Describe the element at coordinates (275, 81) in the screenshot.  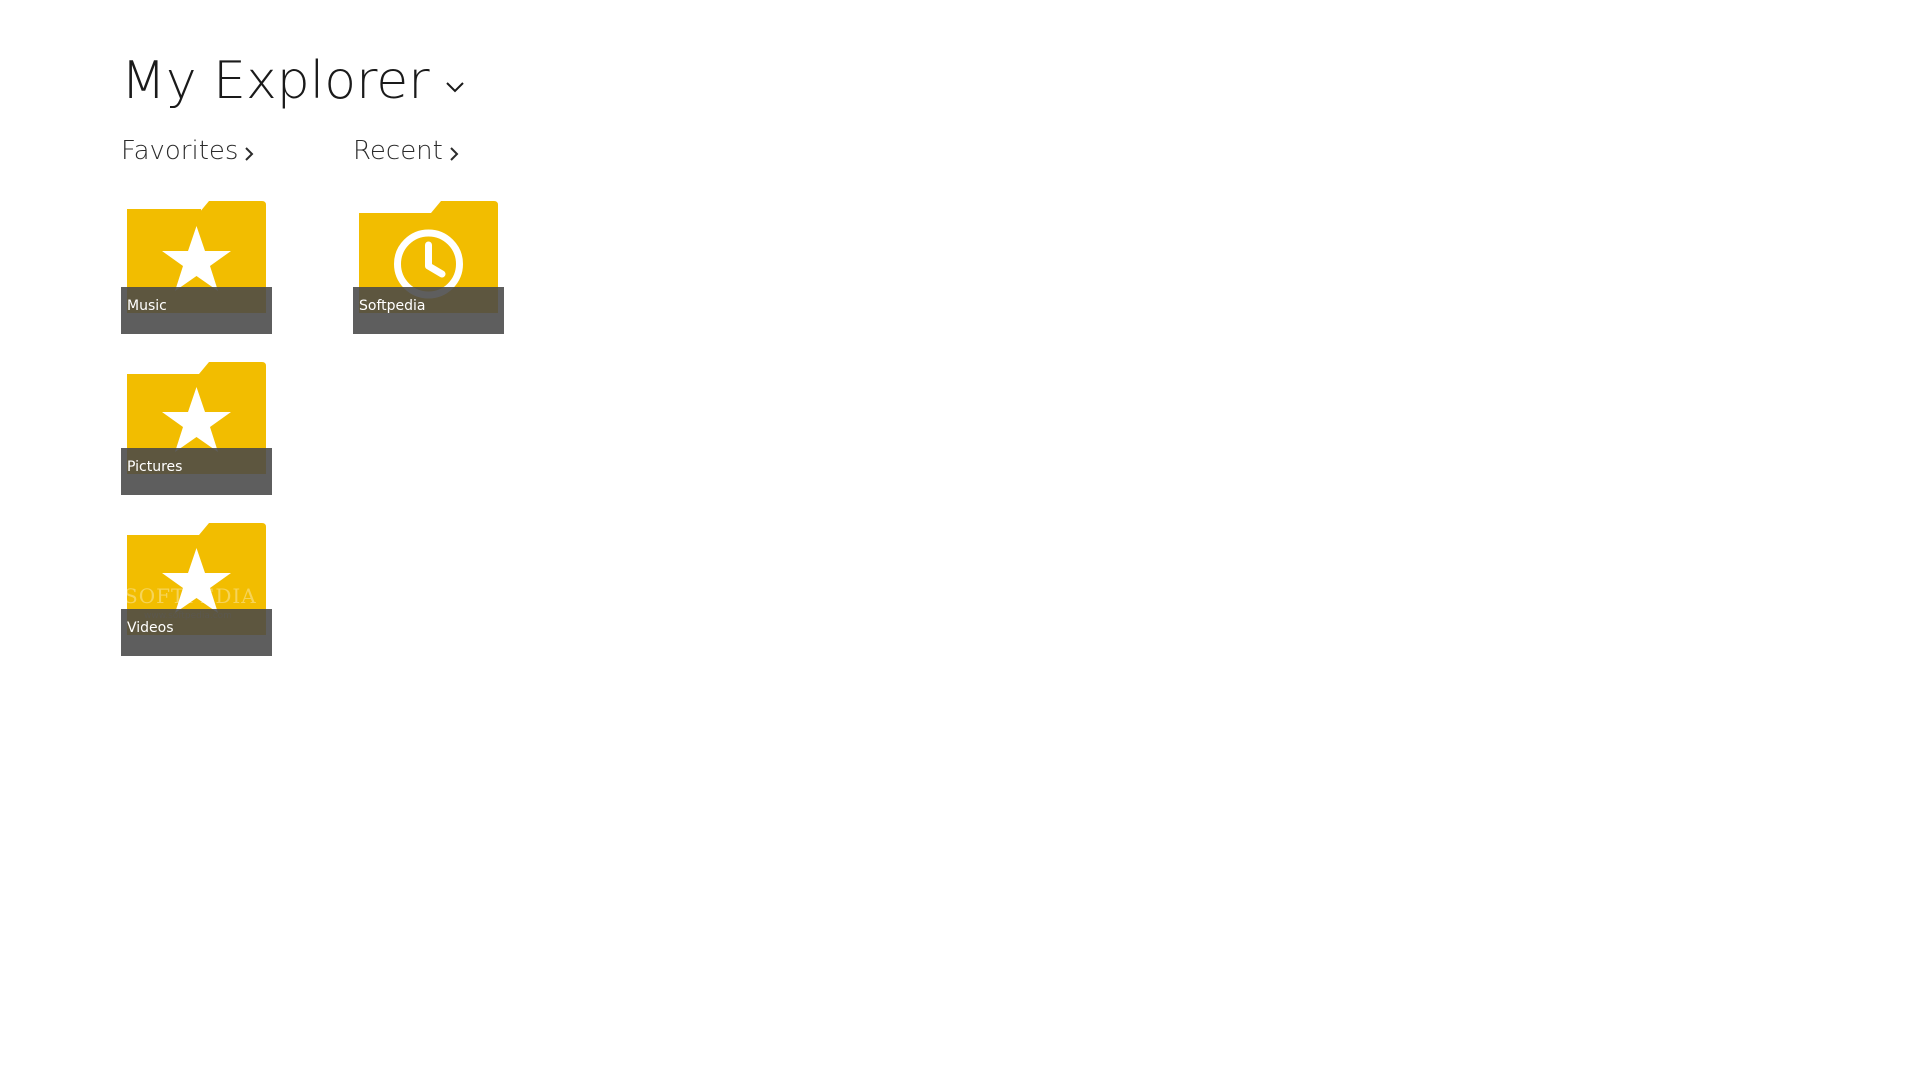
I see `app-title: My Explorer` at that location.